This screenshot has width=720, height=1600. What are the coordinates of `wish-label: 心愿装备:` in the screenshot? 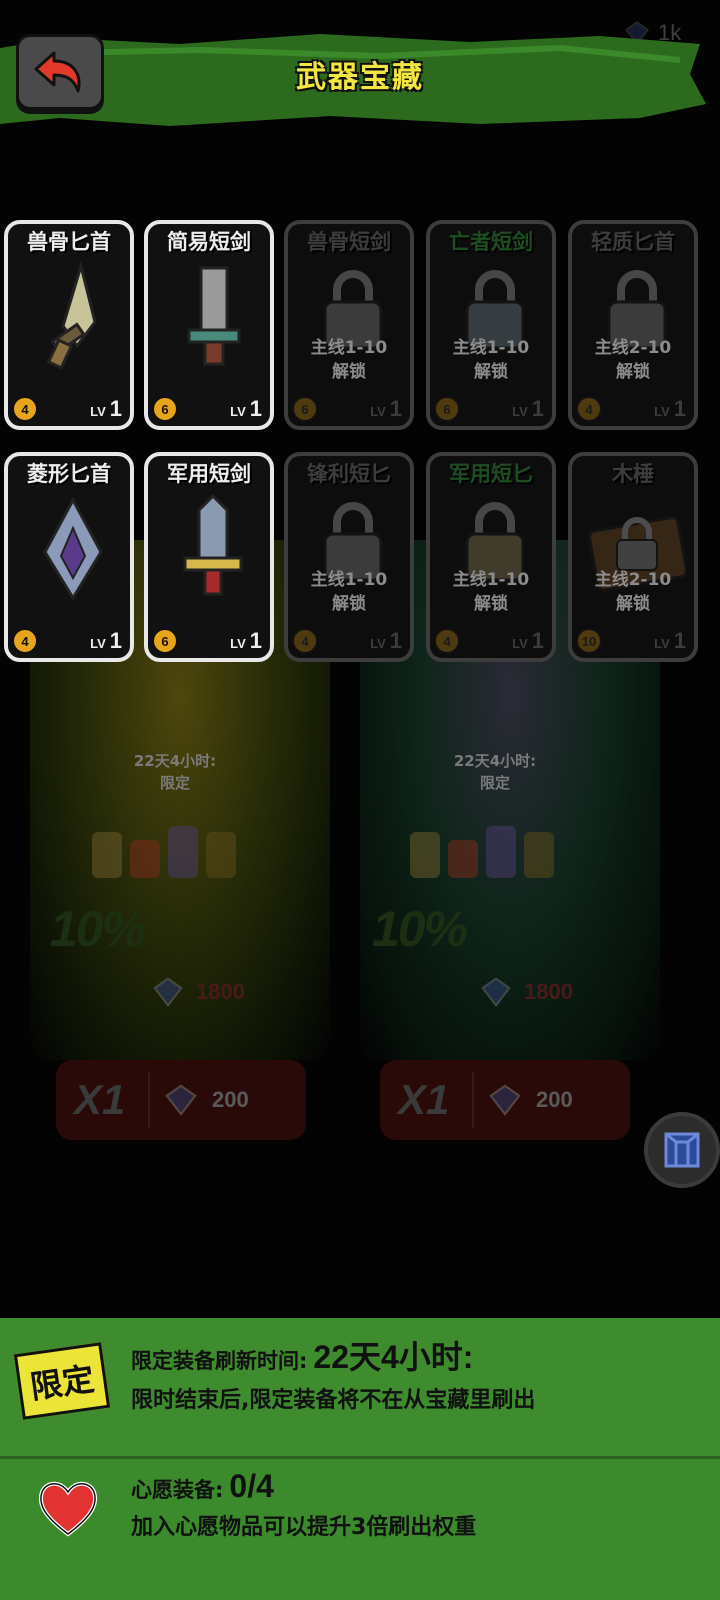 It's located at (177, 1490).